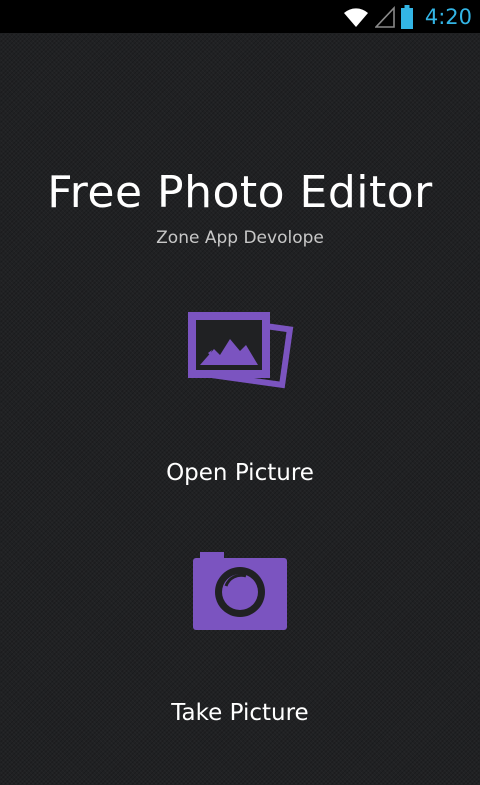 The image size is (480, 785). Describe the element at coordinates (240, 16) in the screenshot. I see `status-bar: 4:20` at that location.